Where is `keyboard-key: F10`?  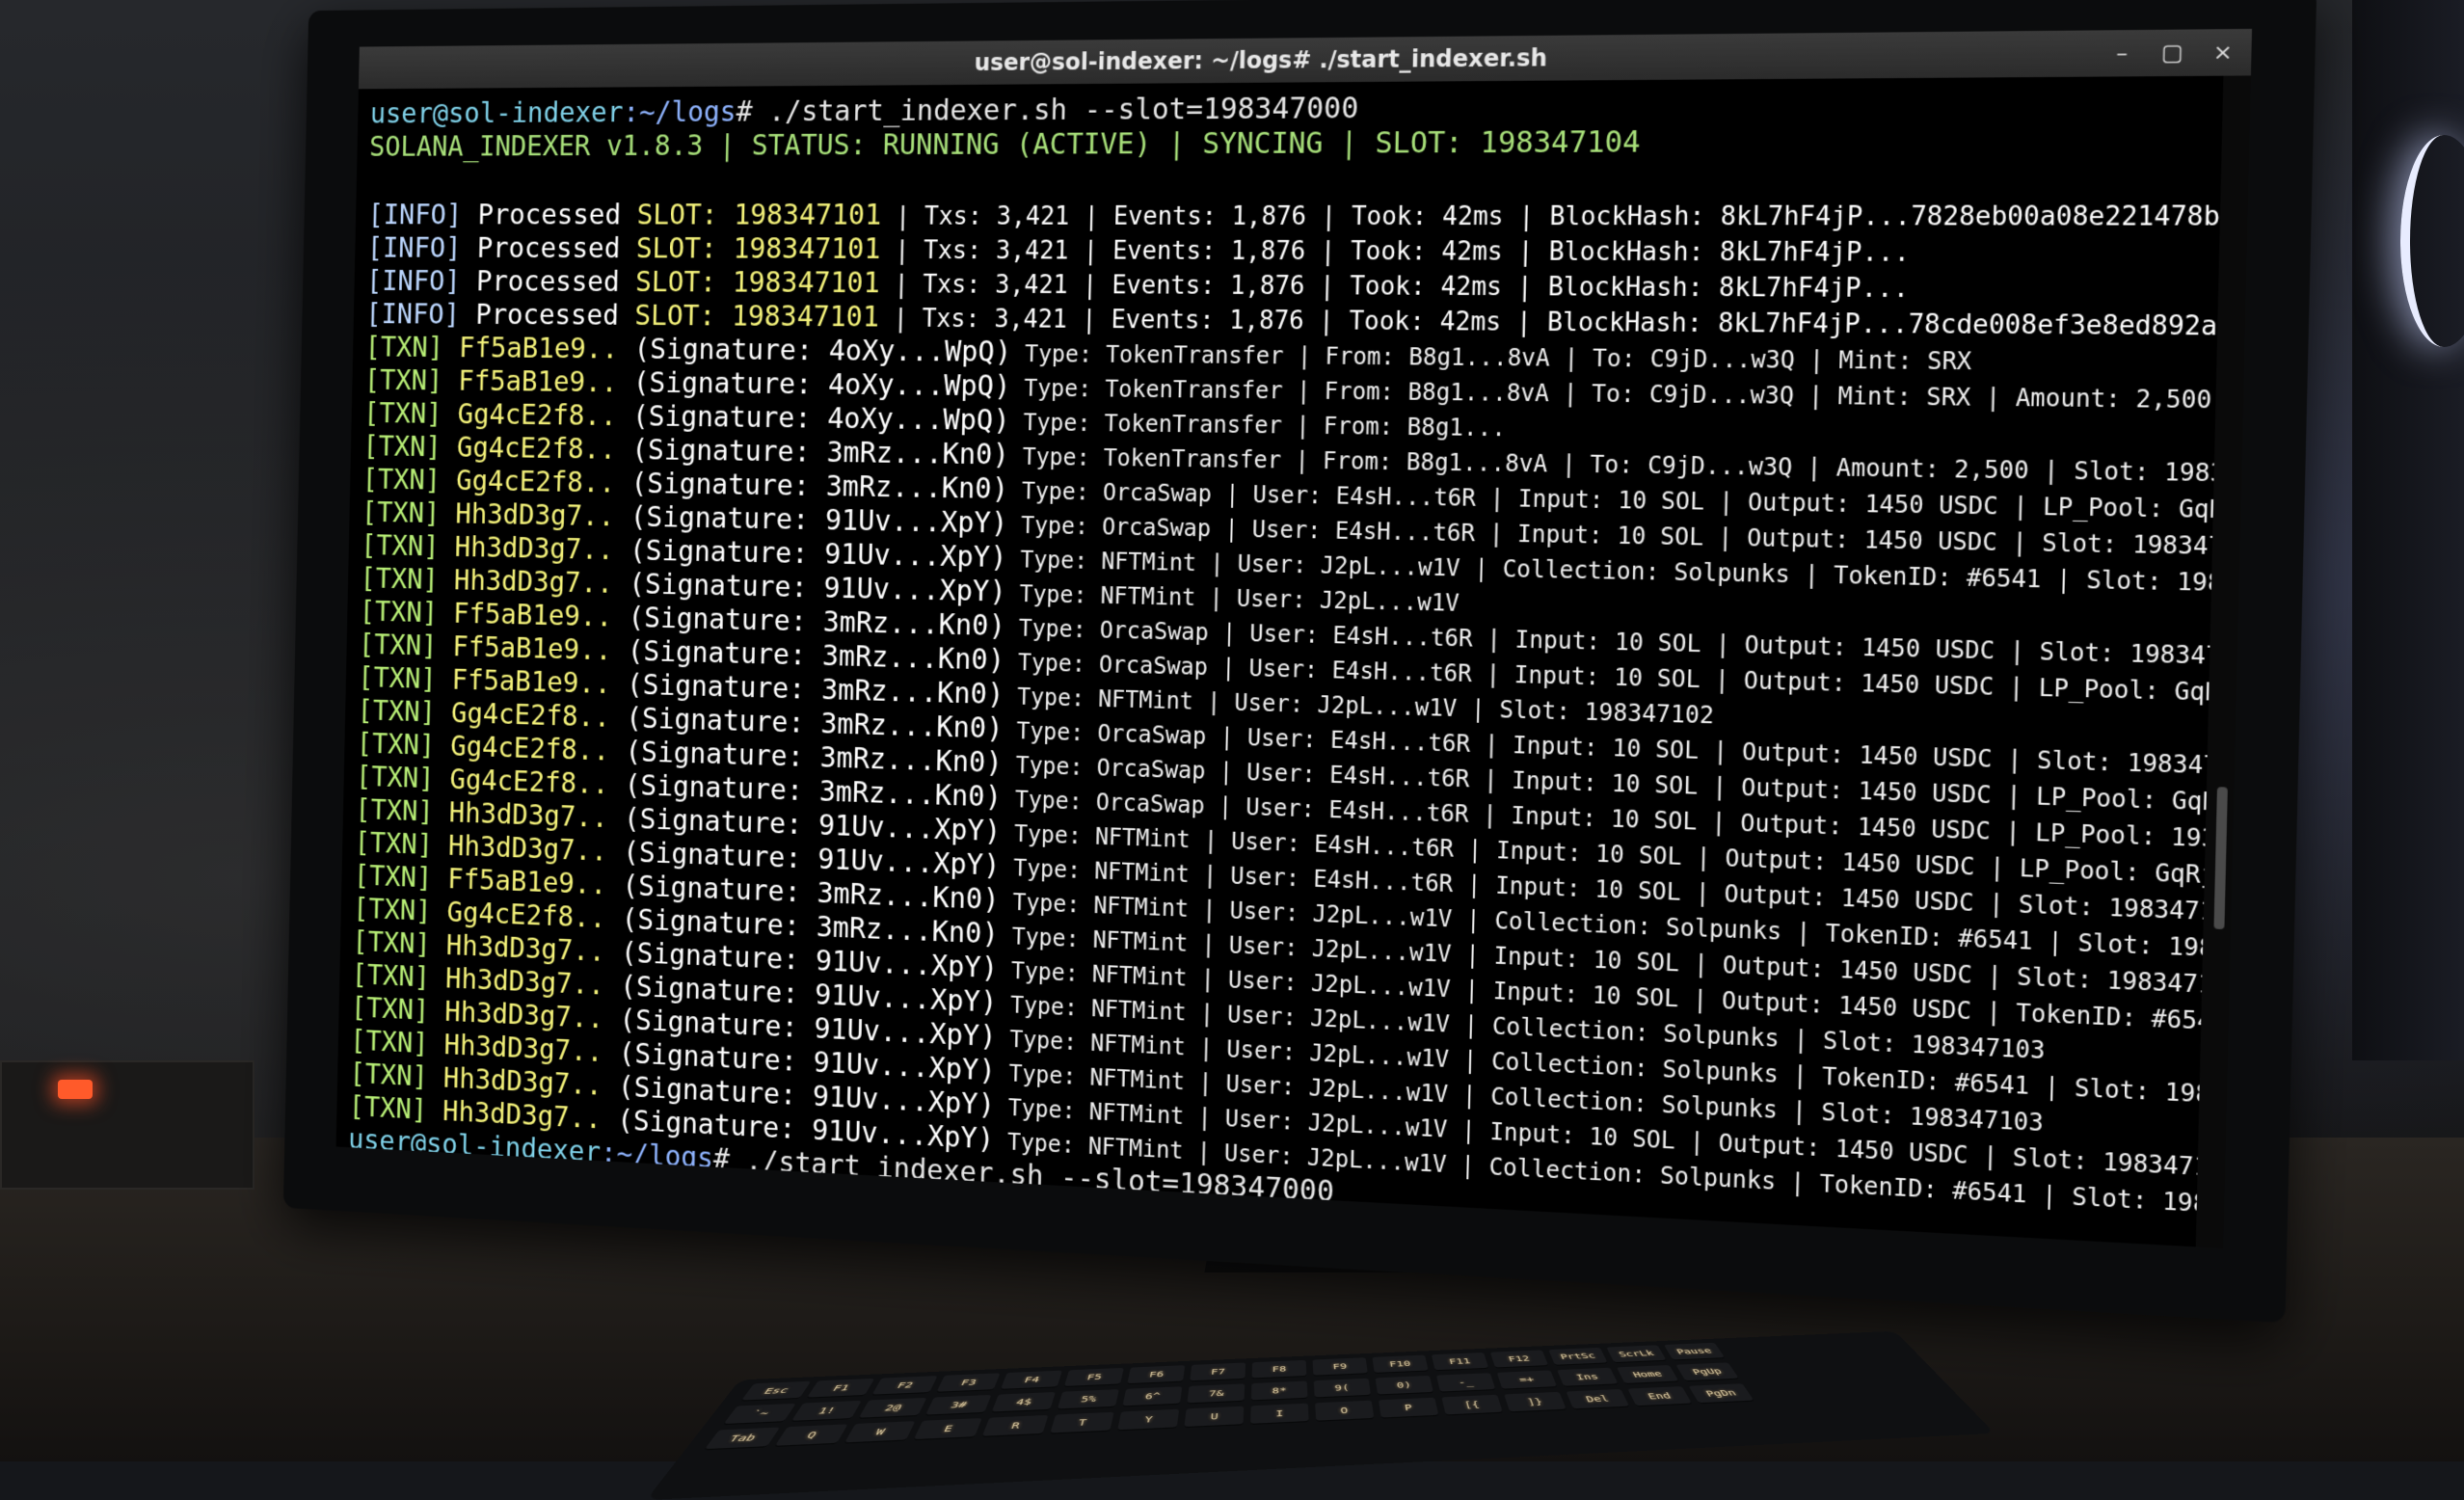
keyboard-key: F10 is located at coordinates (1401, 1364).